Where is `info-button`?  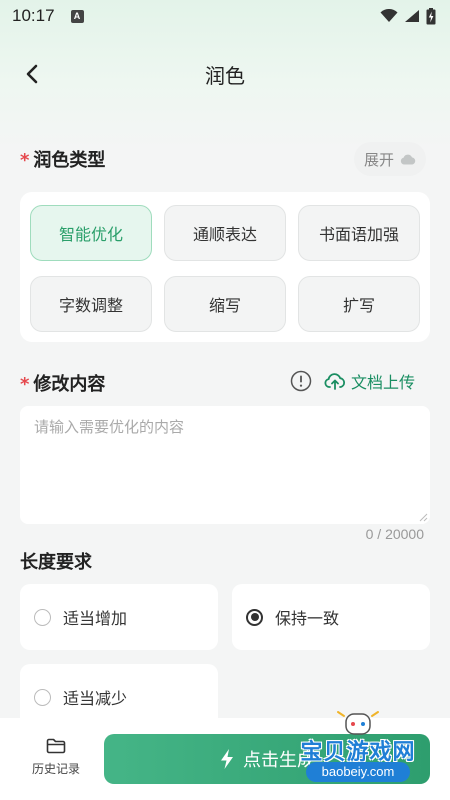 info-button is located at coordinates (301, 381).